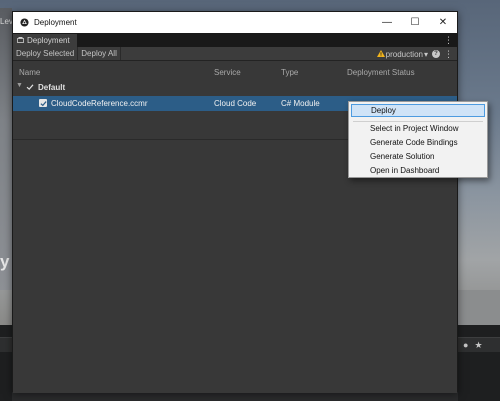 Image resolution: width=500 pixels, height=401 pixels. Describe the element at coordinates (99, 53) in the screenshot. I see `deploy-all-button: Deploy All` at that location.